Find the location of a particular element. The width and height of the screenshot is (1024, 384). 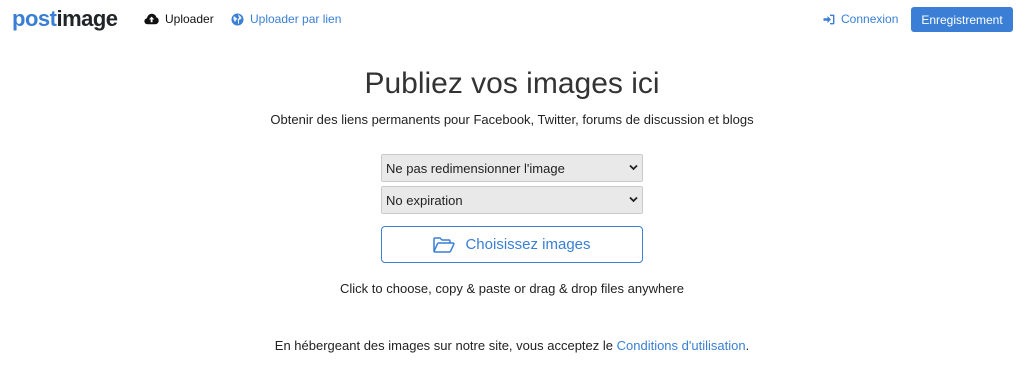

folder-open-icon is located at coordinates (444, 244).